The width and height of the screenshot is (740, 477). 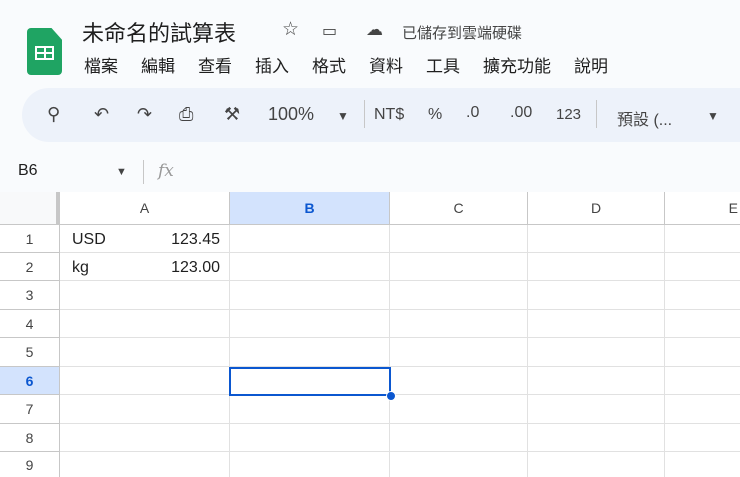 What do you see at coordinates (30, 239) in the screenshot?
I see `row-header-1: 1` at bounding box center [30, 239].